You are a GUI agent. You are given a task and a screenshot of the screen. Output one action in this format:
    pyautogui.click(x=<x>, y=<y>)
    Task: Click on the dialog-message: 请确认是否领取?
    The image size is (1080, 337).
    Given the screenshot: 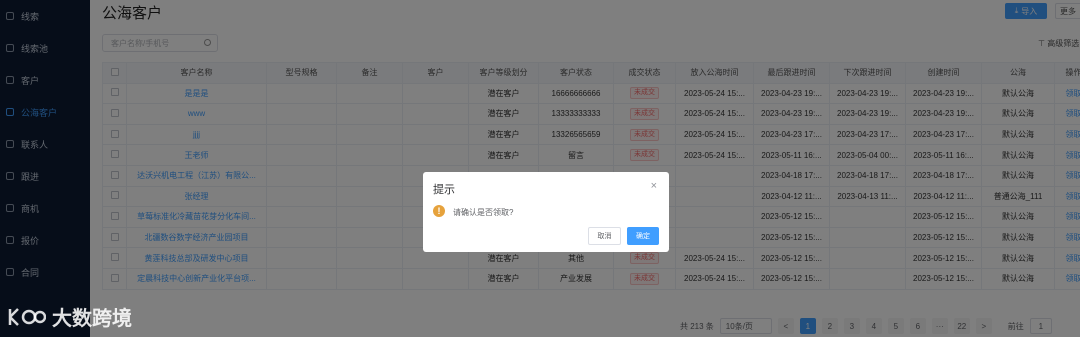 What is the action you would take?
    pyautogui.click(x=483, y=212)
    